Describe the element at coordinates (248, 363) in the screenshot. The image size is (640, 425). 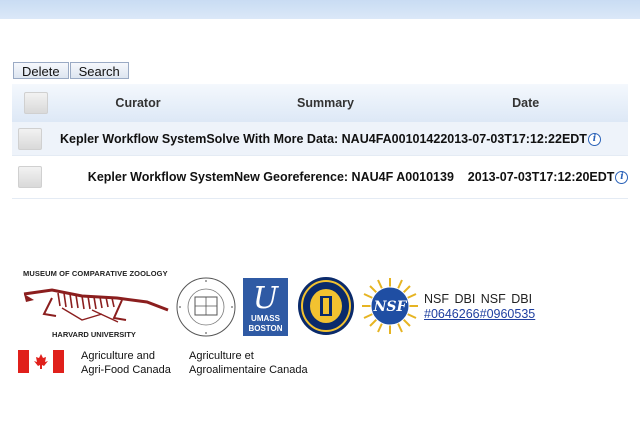
I see `agri-food-canada-french: Agriculture et Agroalimentaire Canada` at that location.